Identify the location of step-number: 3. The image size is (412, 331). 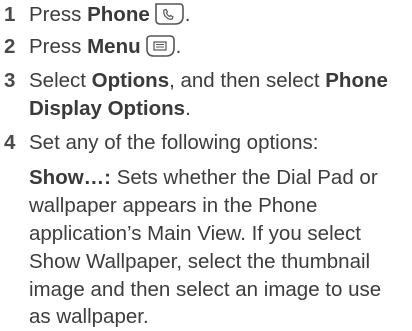
(10, 80).